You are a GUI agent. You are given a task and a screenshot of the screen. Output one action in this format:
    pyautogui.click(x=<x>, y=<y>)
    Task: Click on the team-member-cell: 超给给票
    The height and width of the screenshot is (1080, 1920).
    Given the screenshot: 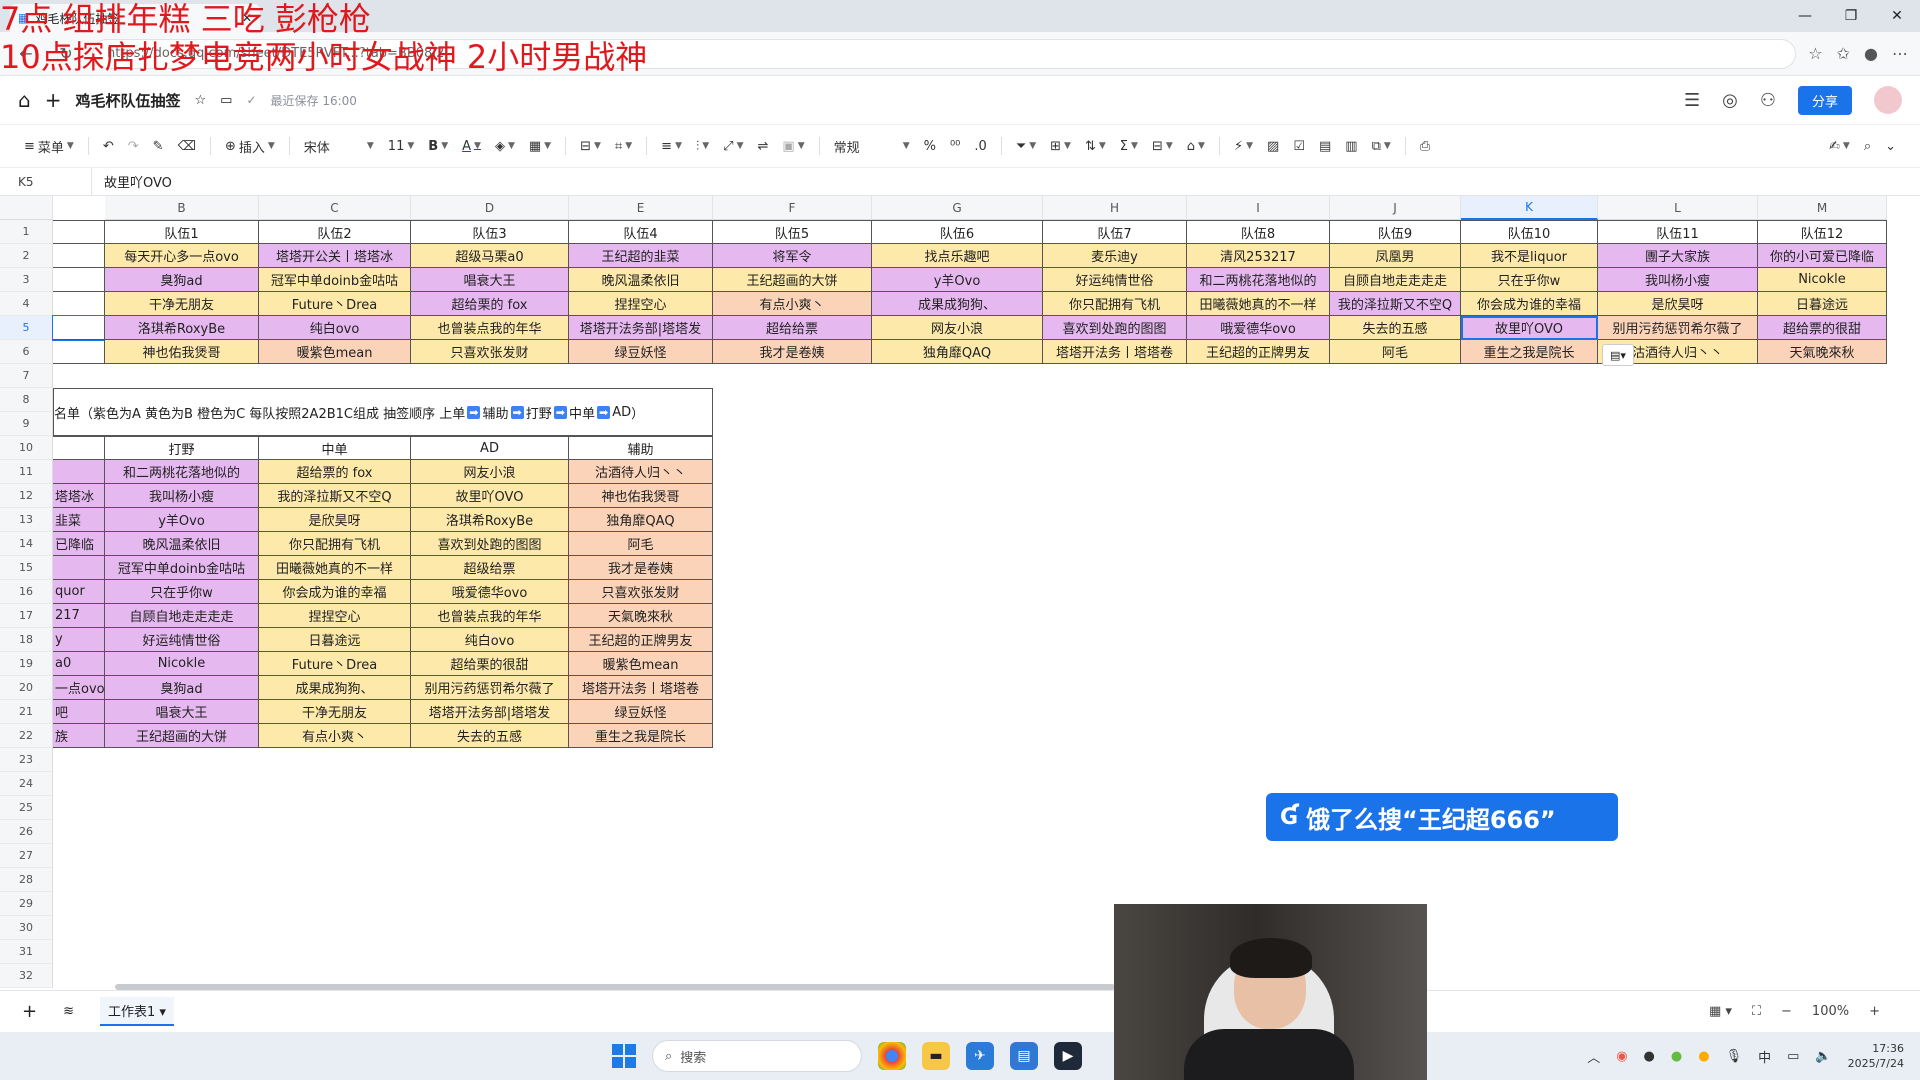 What is the action you would take?
    pyautogui.click(x=792, y=328)
    